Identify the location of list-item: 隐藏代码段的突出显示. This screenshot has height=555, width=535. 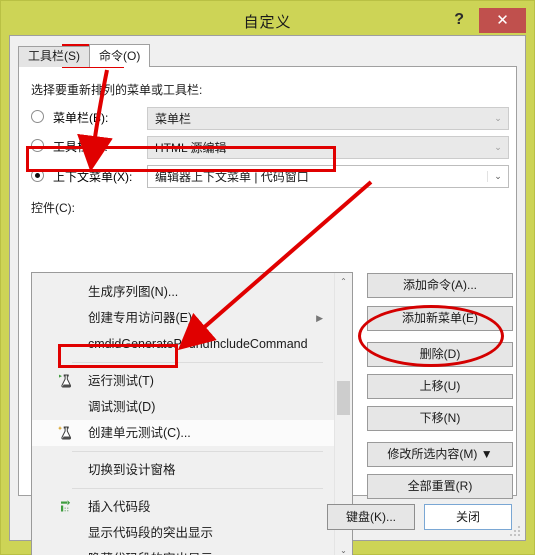
(183, 550).